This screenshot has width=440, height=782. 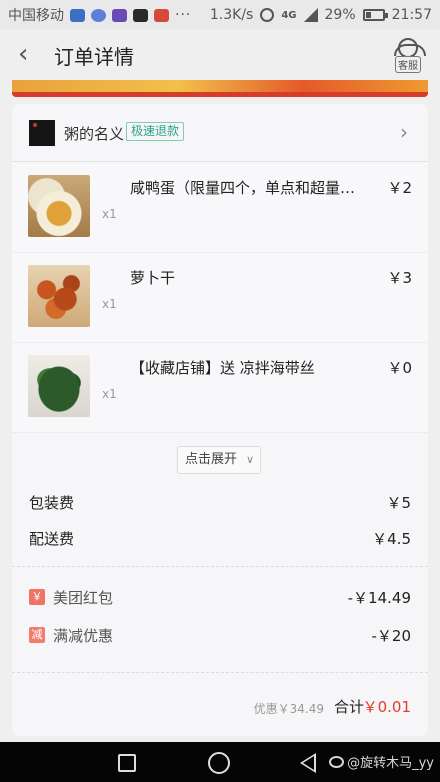 What do you see at coordinates (94, 57) in the screenshot?
I see `page-title: 订单详情` at bounding box center [94, 57].